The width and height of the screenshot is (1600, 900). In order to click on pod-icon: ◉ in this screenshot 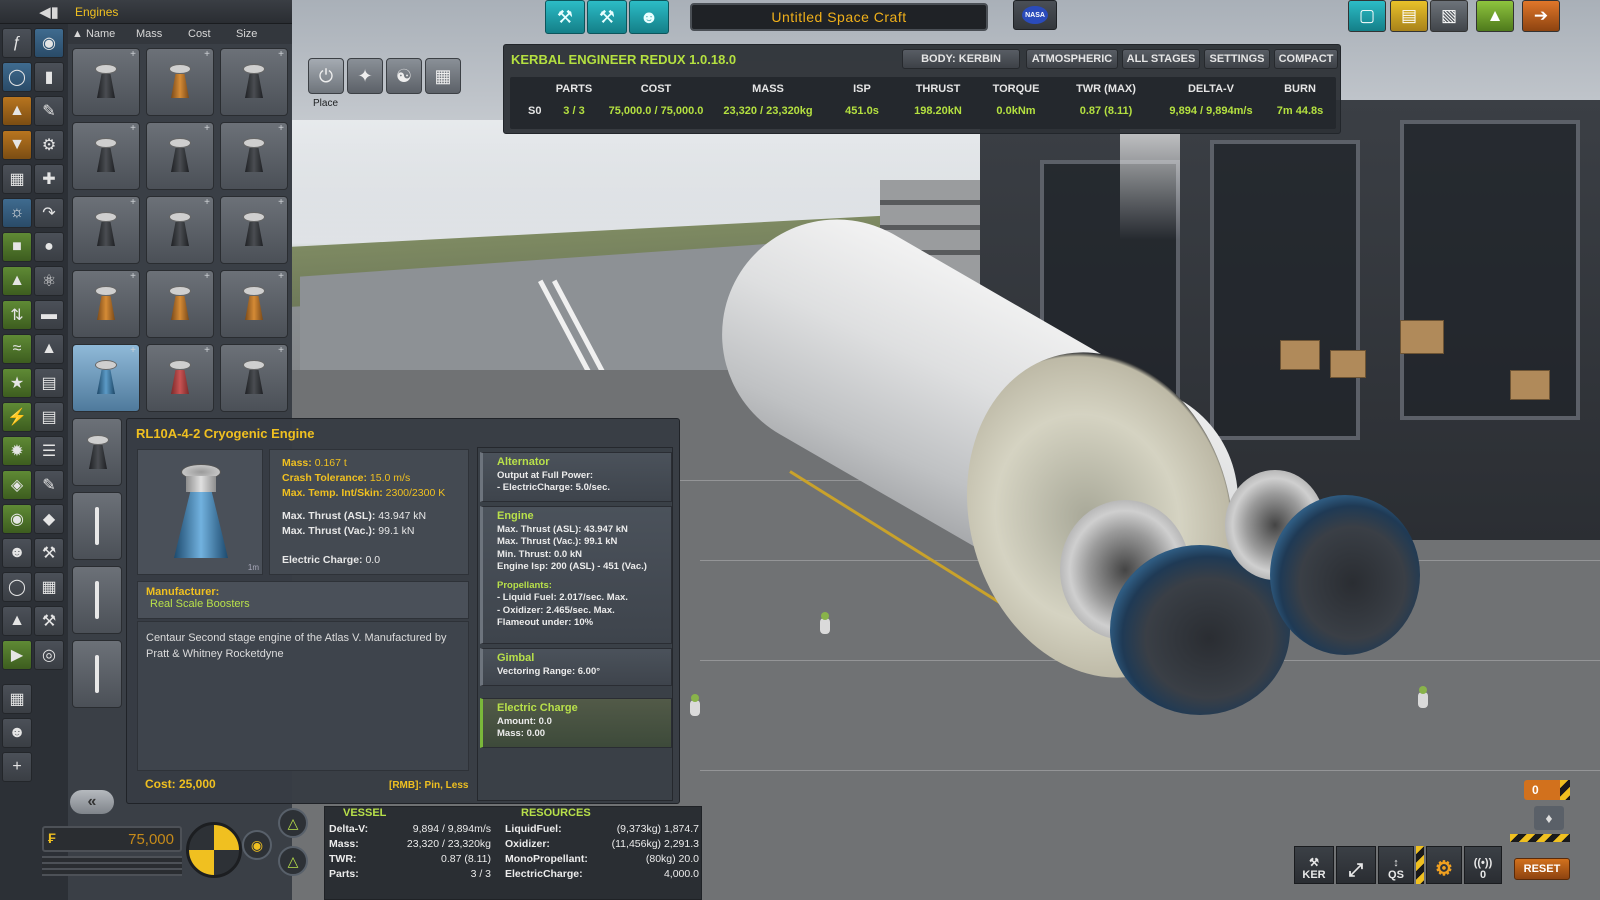, I will do `click(49, 43)`.